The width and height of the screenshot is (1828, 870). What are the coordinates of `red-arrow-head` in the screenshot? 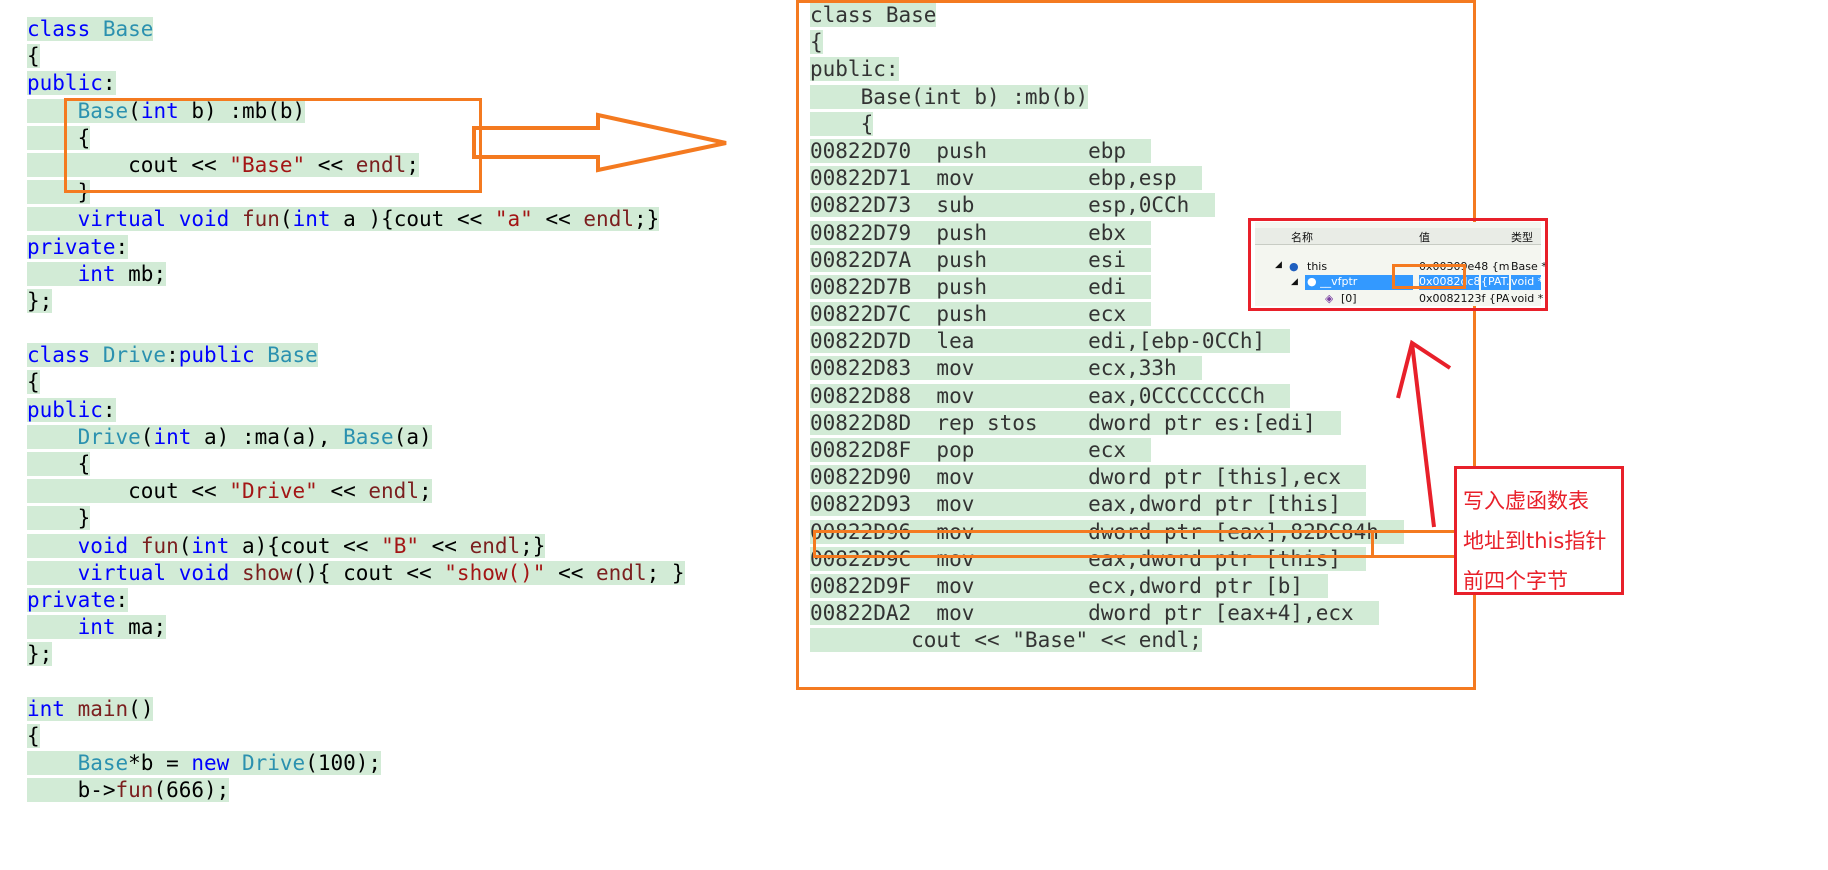 It's located at (1424, 369).